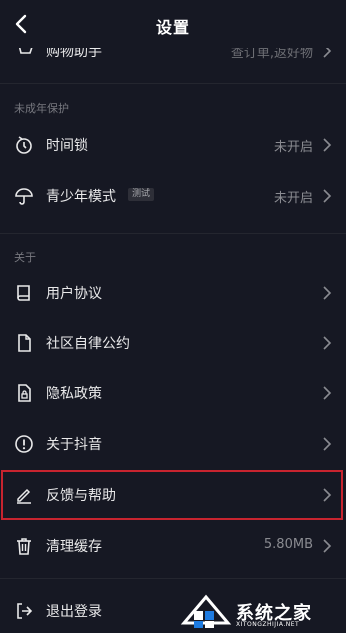 The width and height of the screenshot is (346, 633). Describe the element at coordinates (172, 27) in the screenshot. I see `page-title: 设置` at that location.